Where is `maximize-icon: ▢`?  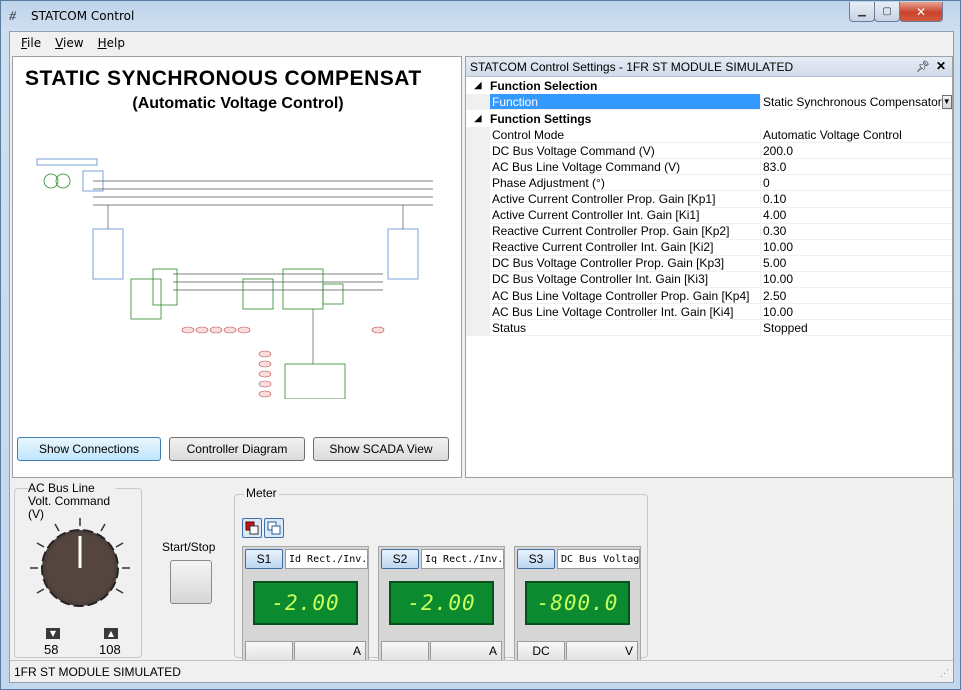 maximize-icon: ▢ is located at coordinates (887, 11).